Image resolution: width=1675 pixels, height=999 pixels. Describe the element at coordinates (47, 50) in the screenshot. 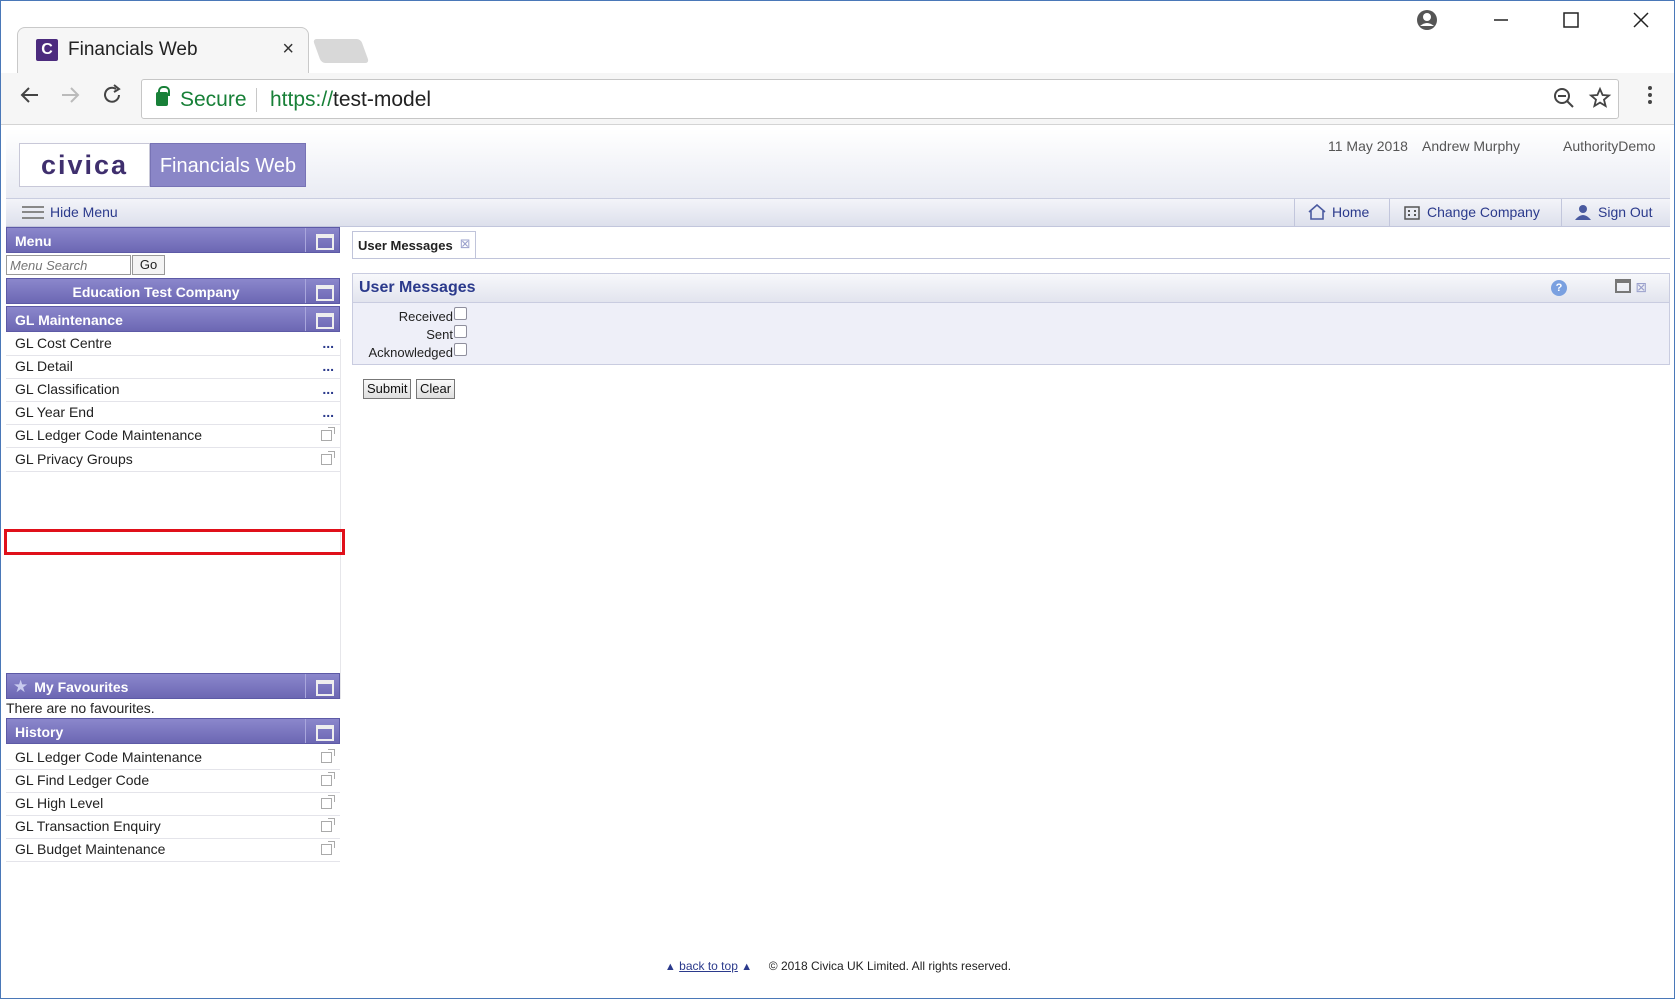

I see `civica-favicon-icon: C` at that location.